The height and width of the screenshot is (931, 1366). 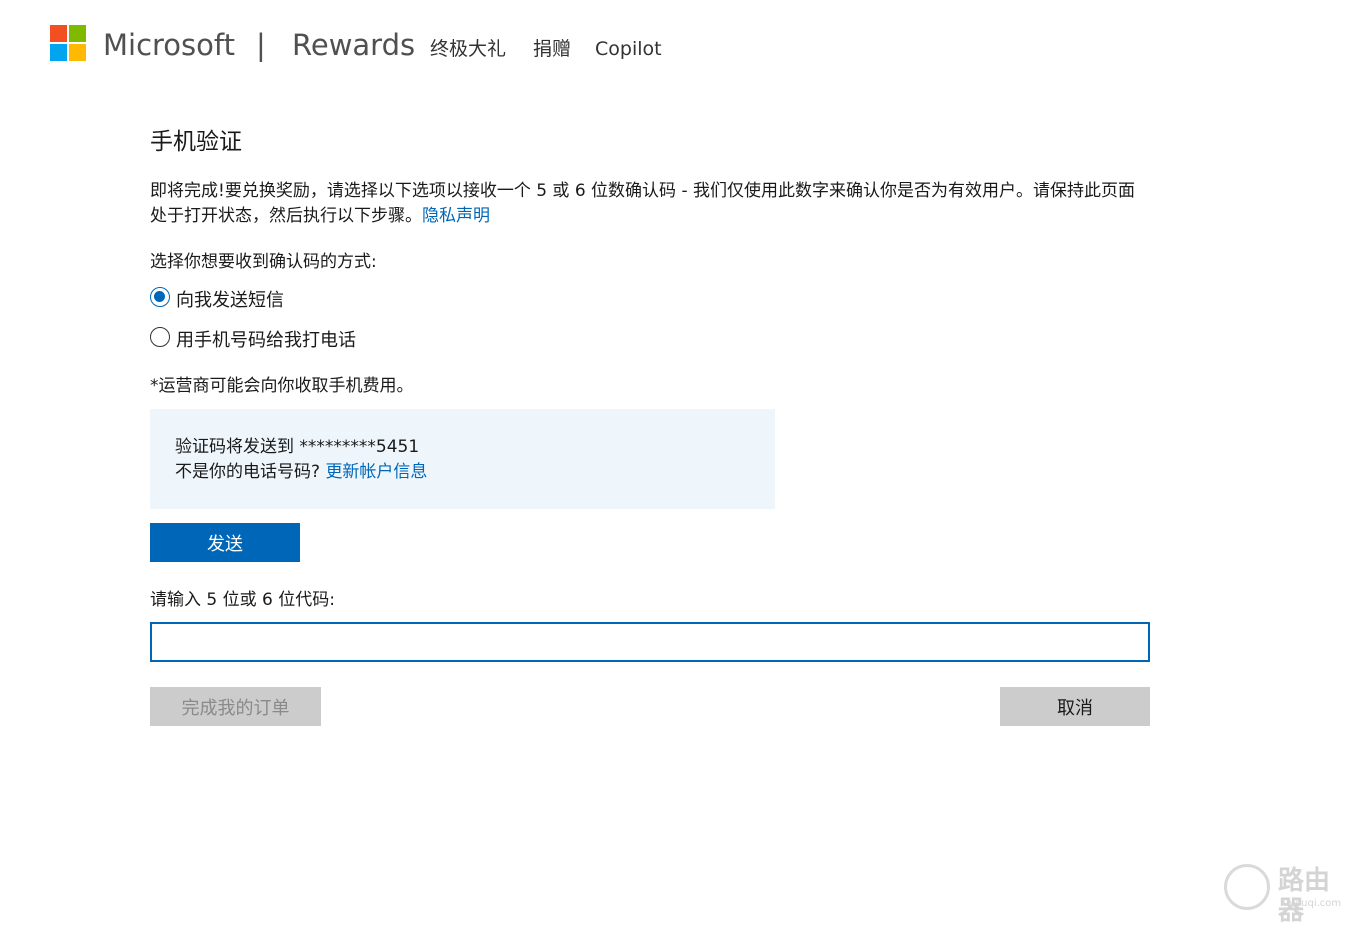 I want to click on info-box: 验证码将发送到 *********5451 不是你的电话号码? 更新帐户信息, so click(x=462, y=459).